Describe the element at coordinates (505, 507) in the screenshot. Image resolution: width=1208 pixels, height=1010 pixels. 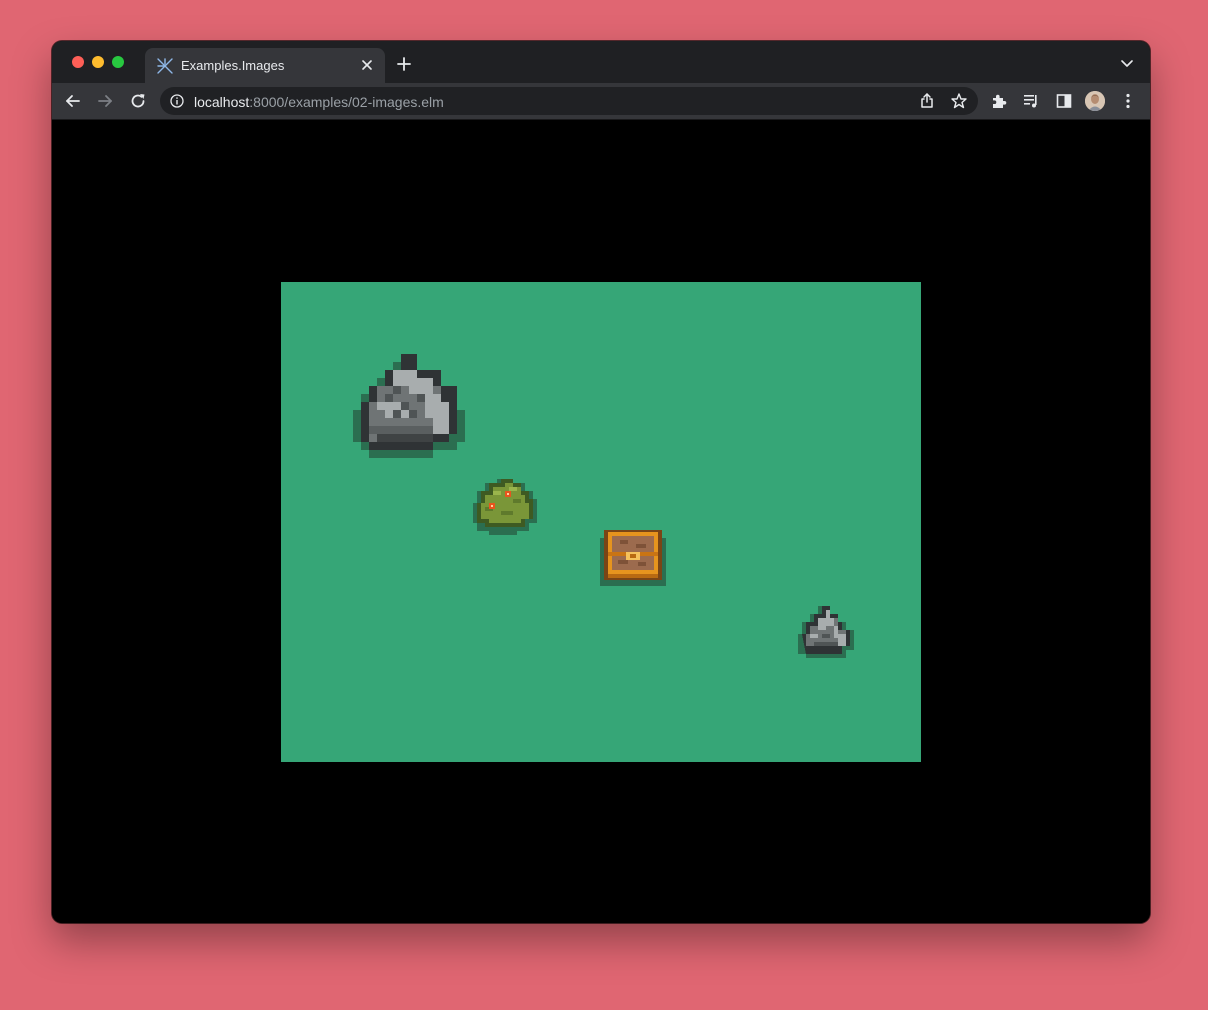
I see `berry-bush-sprite` at that location.